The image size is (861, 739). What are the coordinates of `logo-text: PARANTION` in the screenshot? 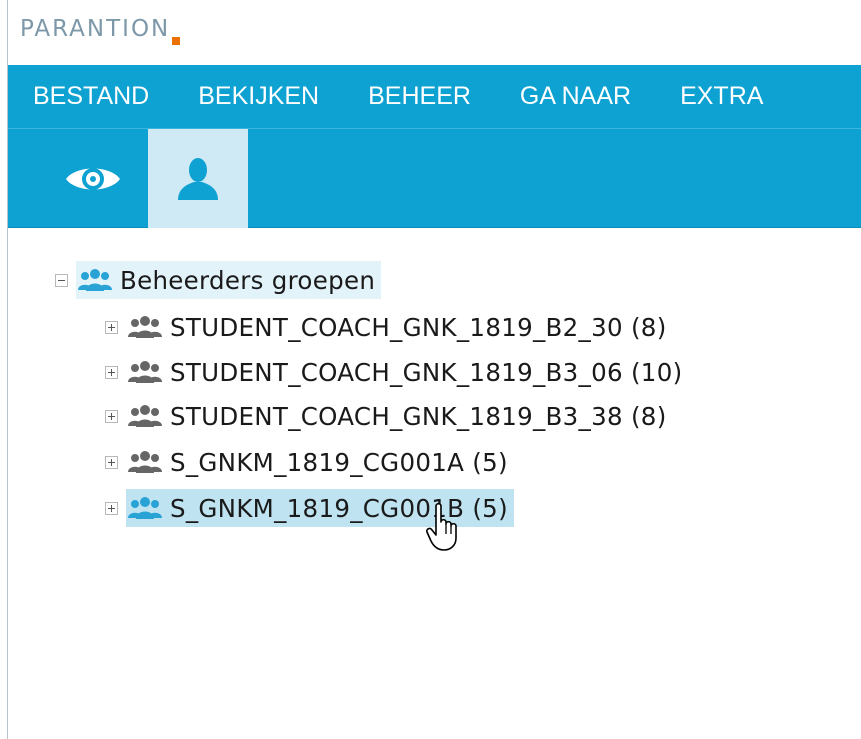 It's located at (95, 29).